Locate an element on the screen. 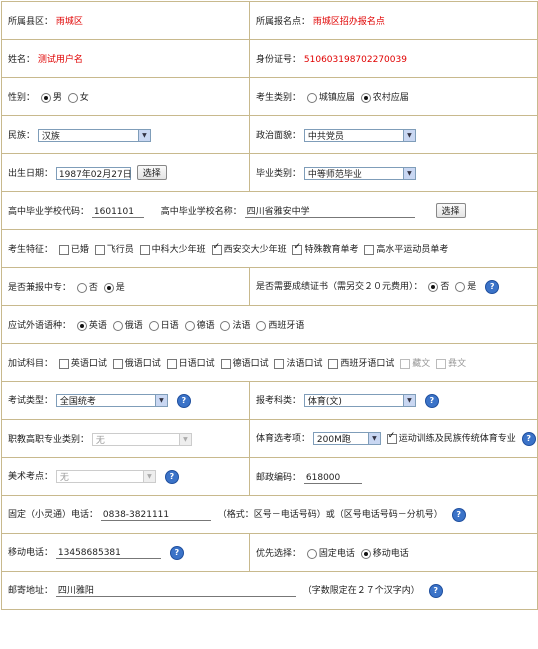 This screenshot has height=649, width=538. ethnicity-select: 汉族 ▼ is located at coordinates (94, 135).